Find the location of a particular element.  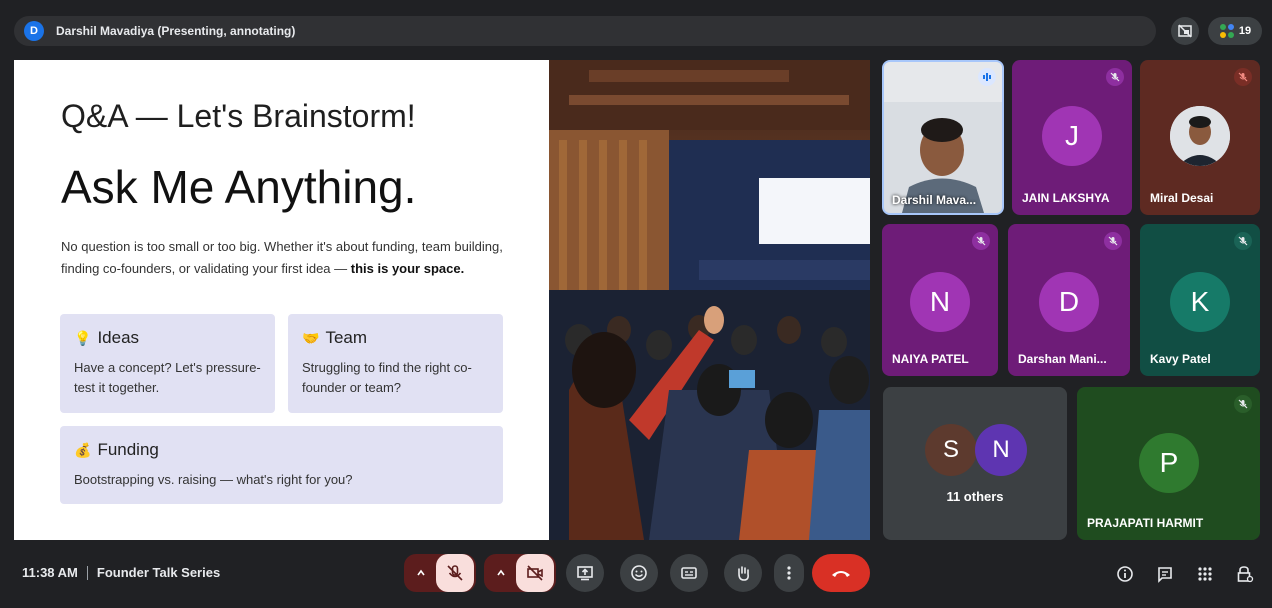

reactions-button is located at coordinates (639, 573).